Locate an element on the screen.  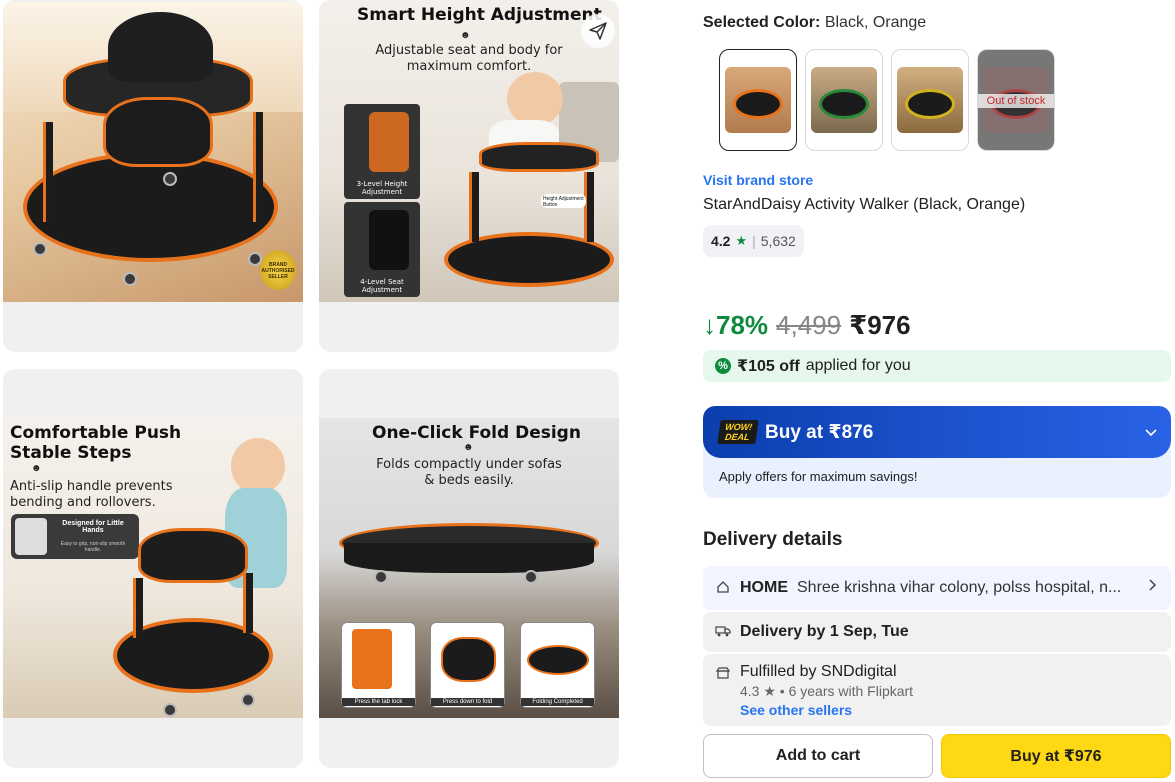
callout-label: Height Adjustment Button is located at coordinates (563, 201).